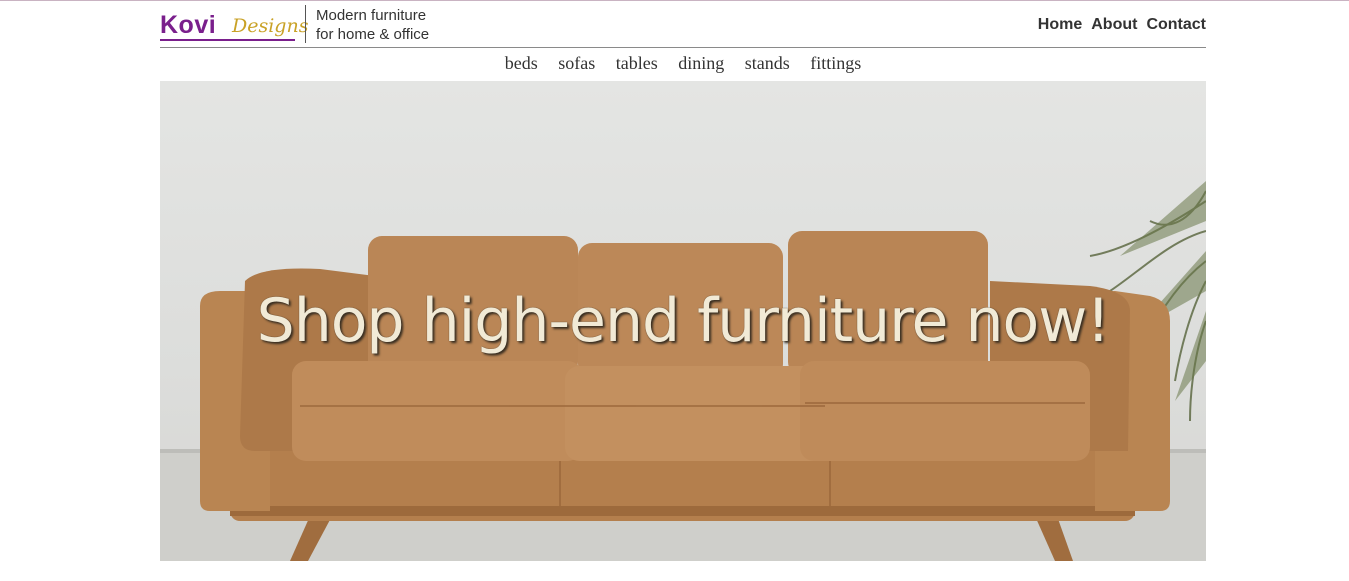 The image size is (1349, 581). What do you see at coordinates (1114, 25) in the screenshot?
I see `nav-about-link: About` at bounding box center [1114, 25].